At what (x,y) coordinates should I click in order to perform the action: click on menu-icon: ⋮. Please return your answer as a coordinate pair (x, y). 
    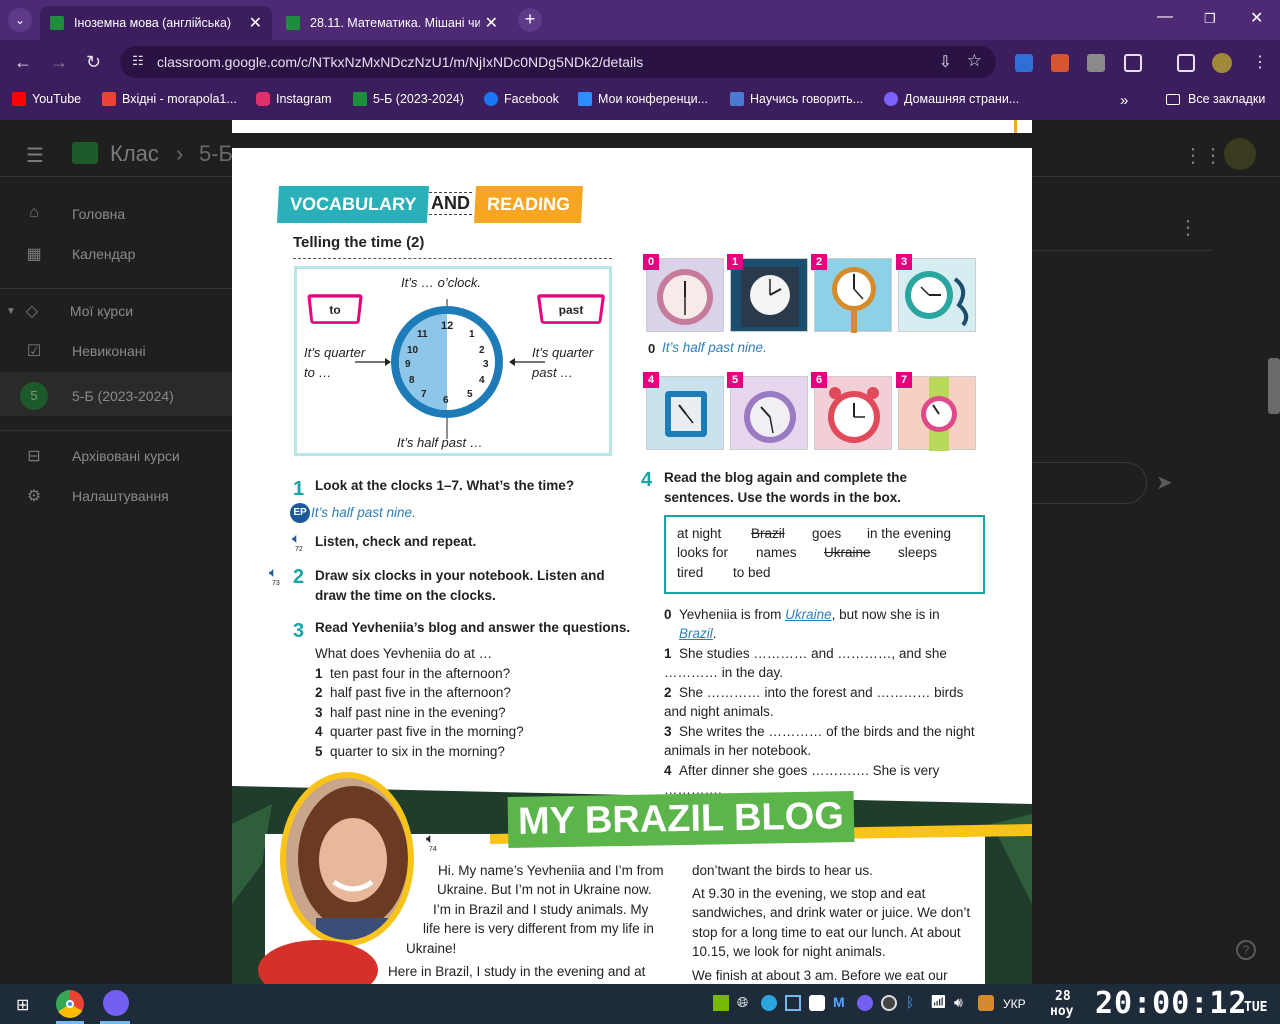
    Looking at the image, I should click on (1260, 62).